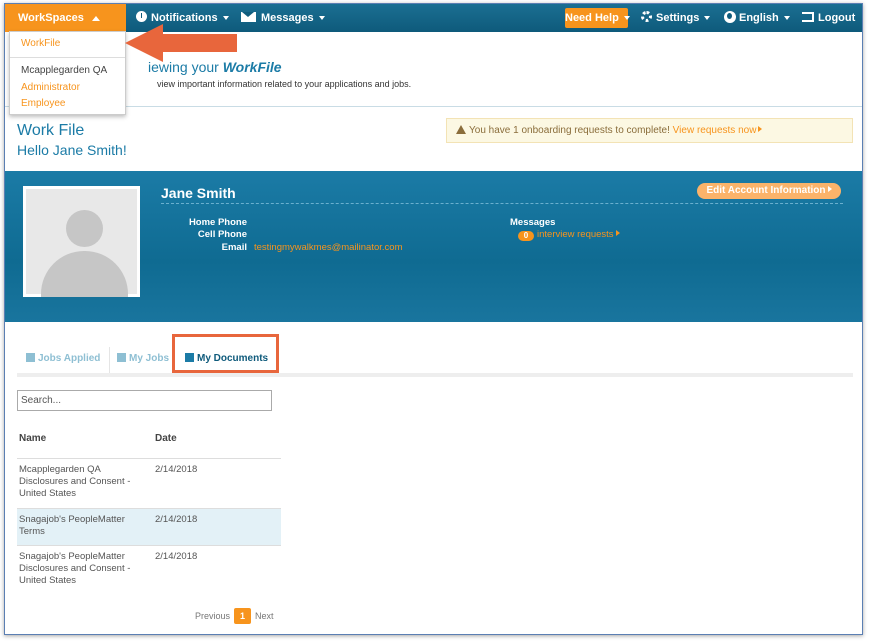 The image size is (873, 642). What do you see at coordinates (592, 18) in the screenshot?
I see `need-help-label: Need Help` at bounding box center [592, 18].